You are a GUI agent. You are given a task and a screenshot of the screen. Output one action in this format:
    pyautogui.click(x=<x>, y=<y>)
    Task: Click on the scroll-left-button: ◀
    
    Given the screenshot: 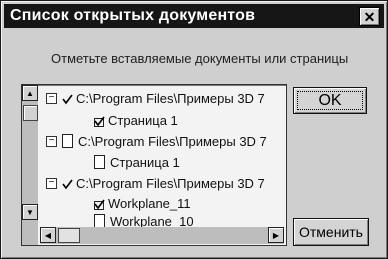 What is the action you would take?
    pyautogui.click(x=48, y=235)
    